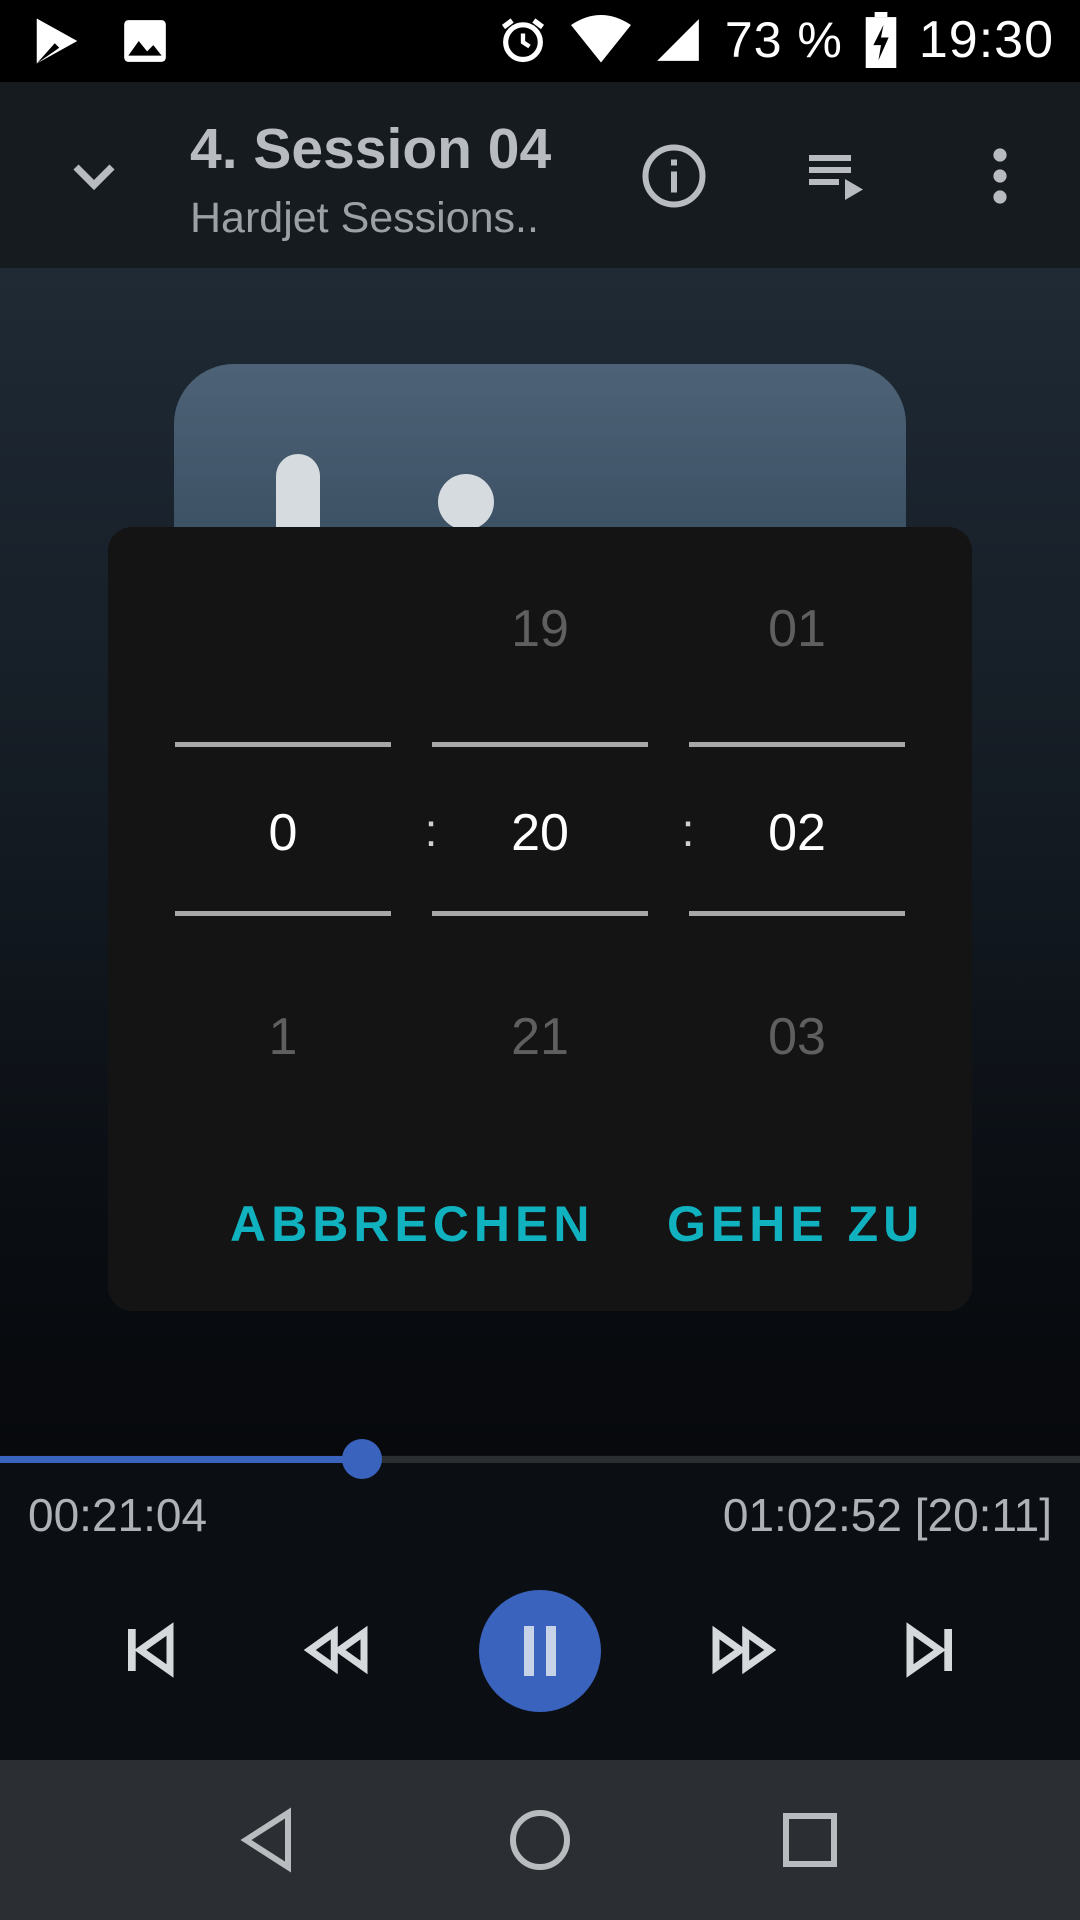 The height and width of the screenshot is (1920, 1080). What do you see at coordinates (744, 1650) in the screenshot?
I see `fast-forward-icon` at bounding box center [744, 1650].